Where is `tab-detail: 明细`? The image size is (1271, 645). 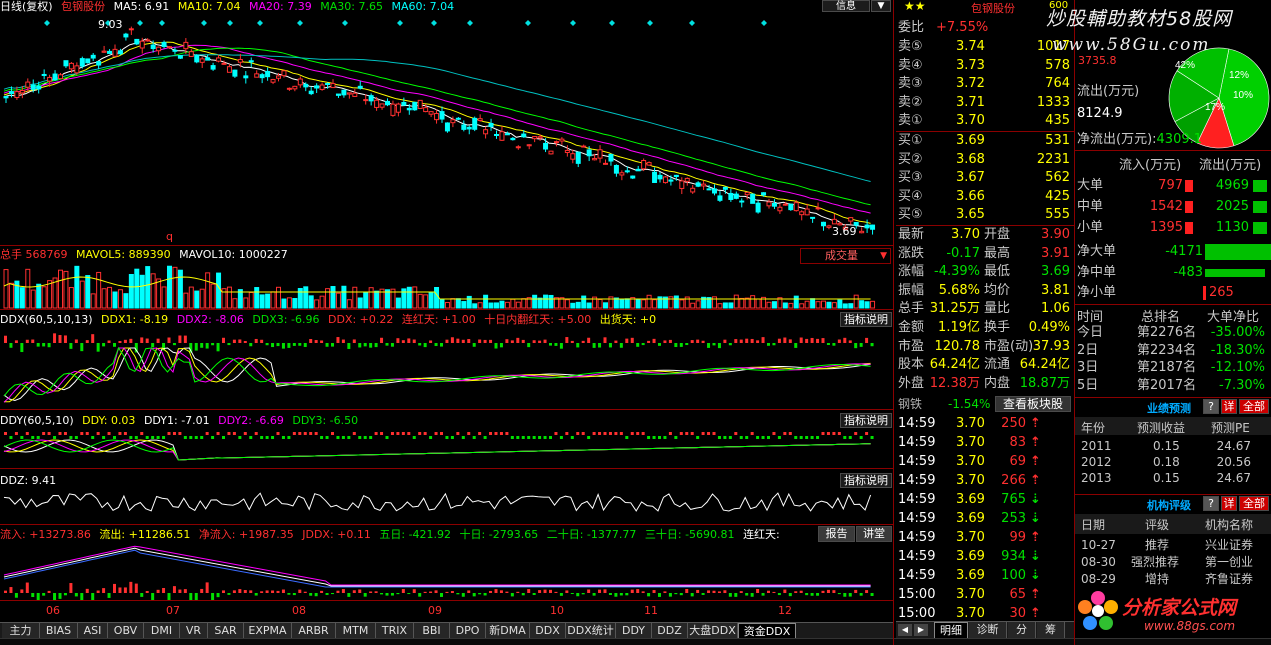
tab-detail: 明细 is located at coordinates (951, 630).